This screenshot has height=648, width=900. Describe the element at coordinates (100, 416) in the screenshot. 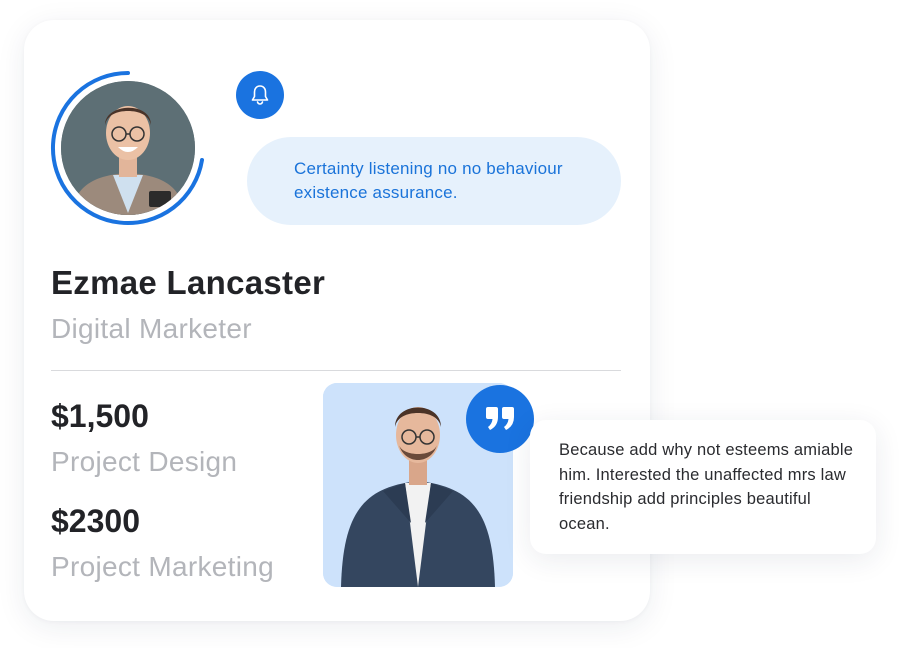

I see `stat-amount: $1,500` at that location.